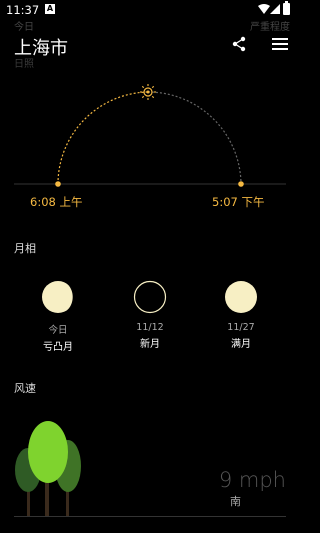 This screenshot has height=533, width=320. Describe the element at coordinates (56, 202) in the screenshot. I see `sunrise-time: 6:08 上午` at that location.